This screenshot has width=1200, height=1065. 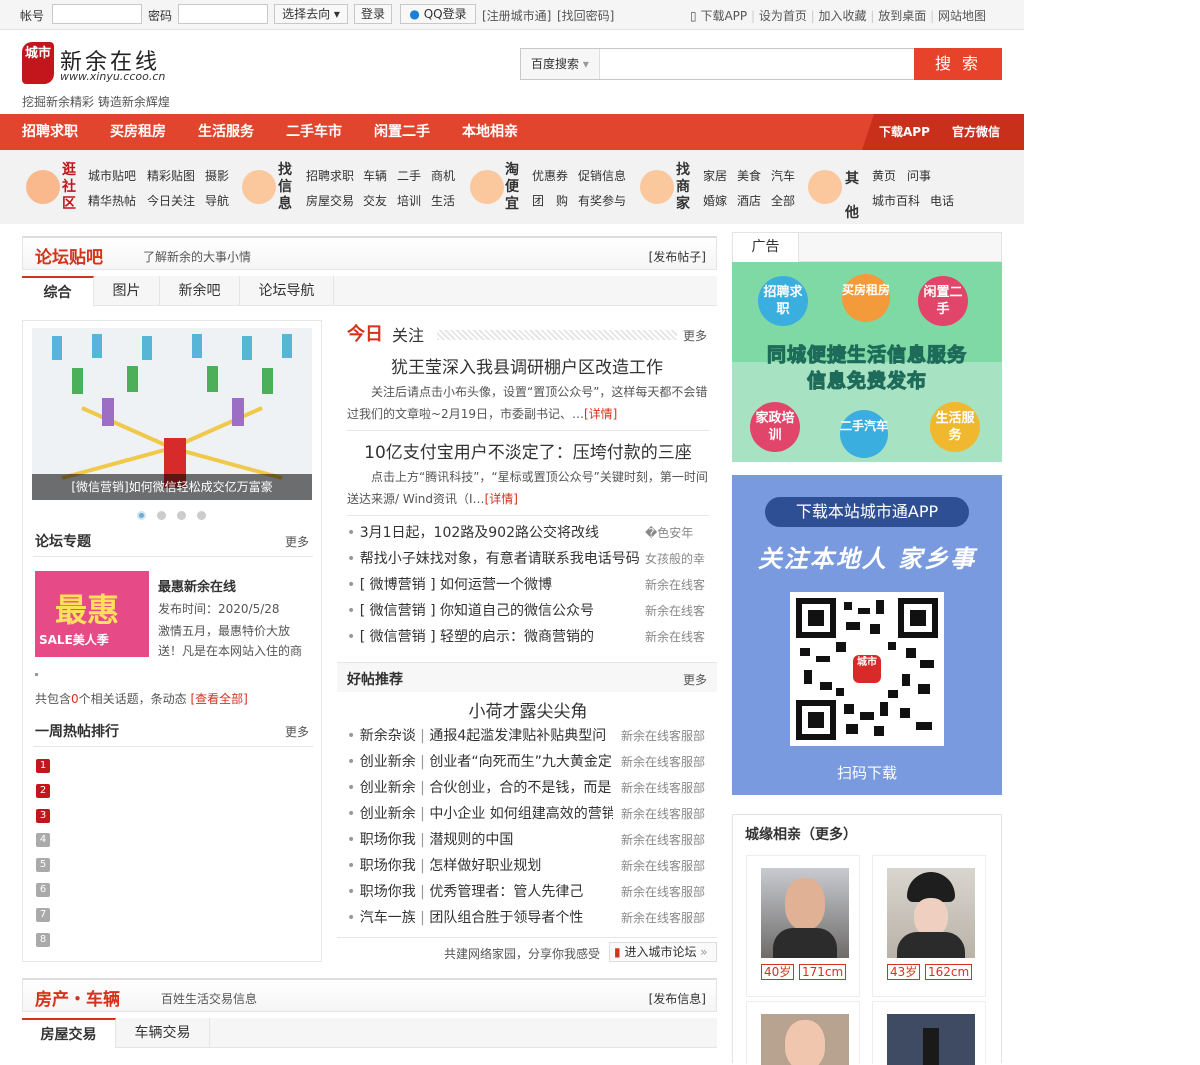 I want to click on search-engine-select: 百度搜索 ▾, so click(x=560, y=64).